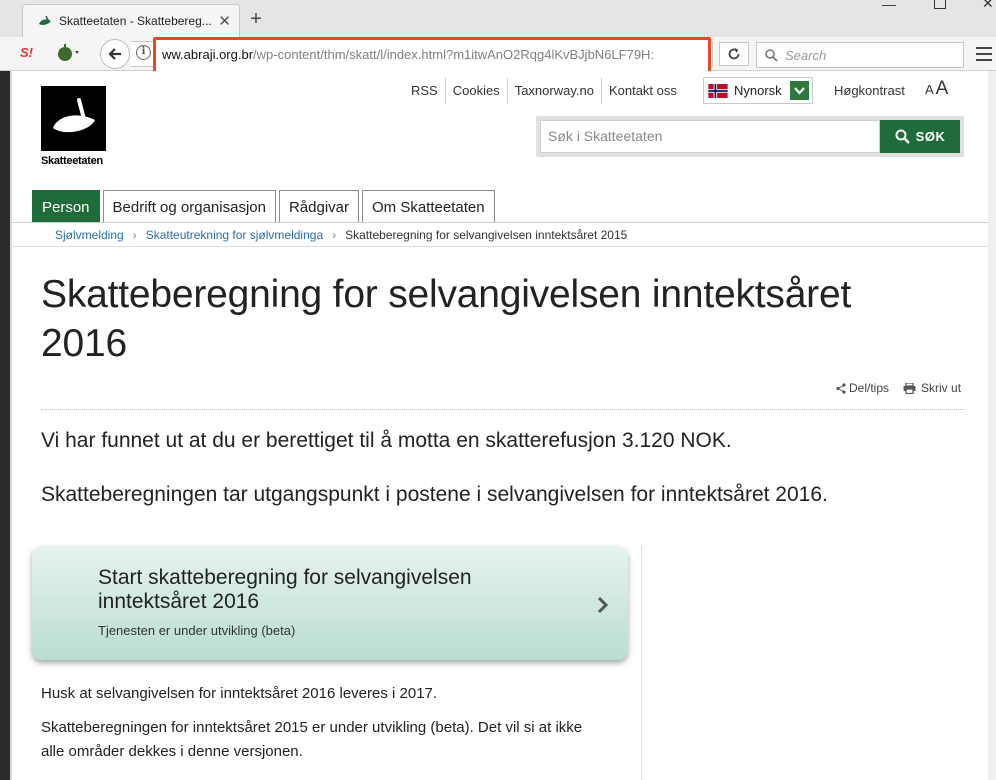  Describe the element at coordinates (197, 630) in the screenshot. I see `start-calculation-subtitle: Tjenesten er under utvikling (beta)` at that location.